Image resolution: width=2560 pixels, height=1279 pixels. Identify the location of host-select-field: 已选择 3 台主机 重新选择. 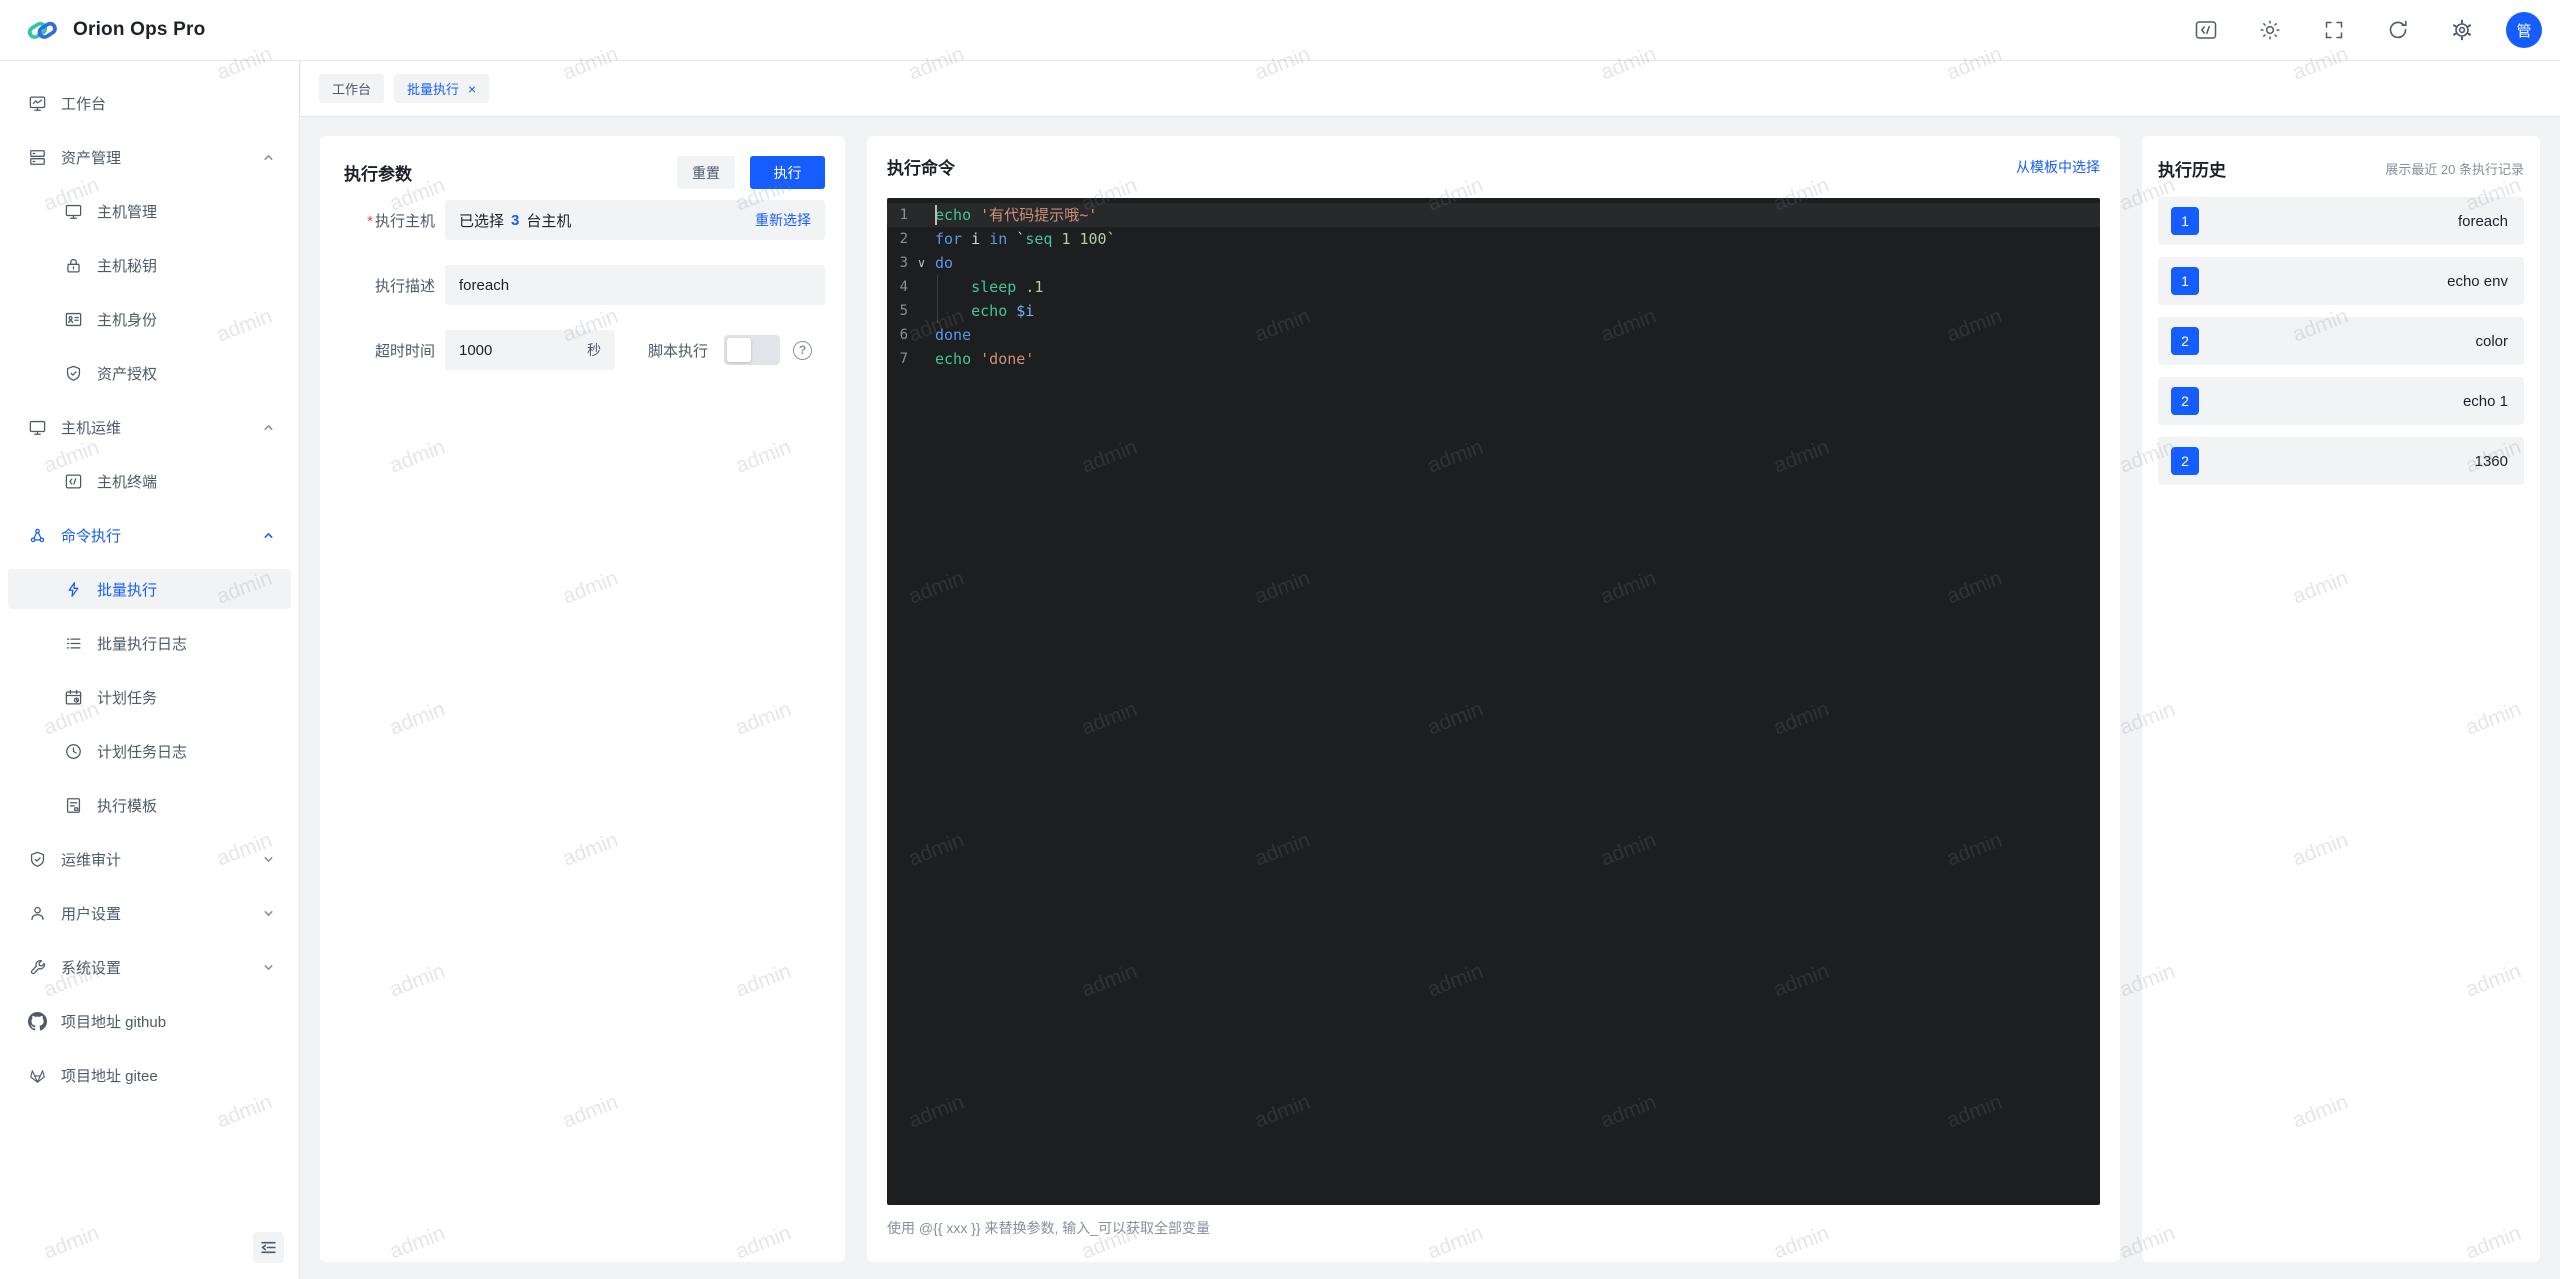
(635, 220).